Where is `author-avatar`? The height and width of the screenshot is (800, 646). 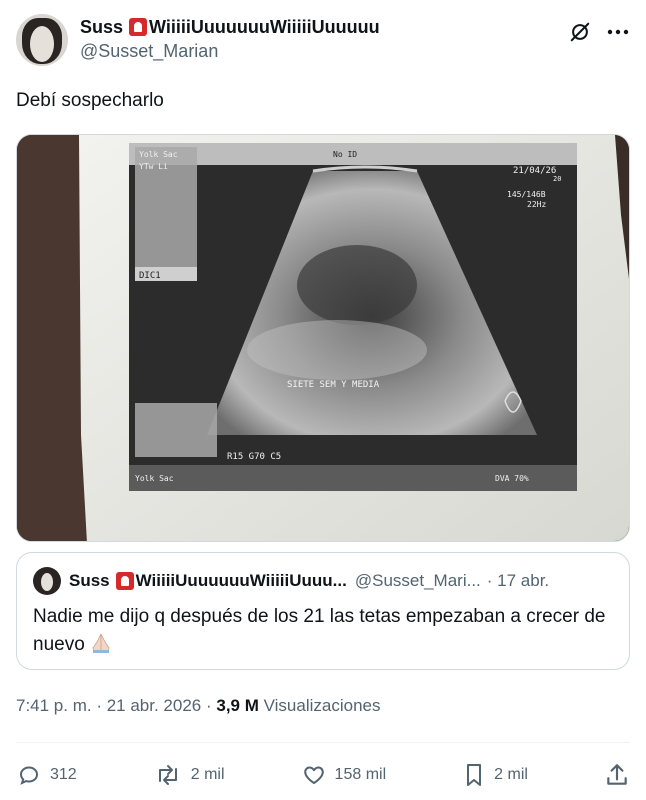
author-avatar is located at coordinates (42, 40).